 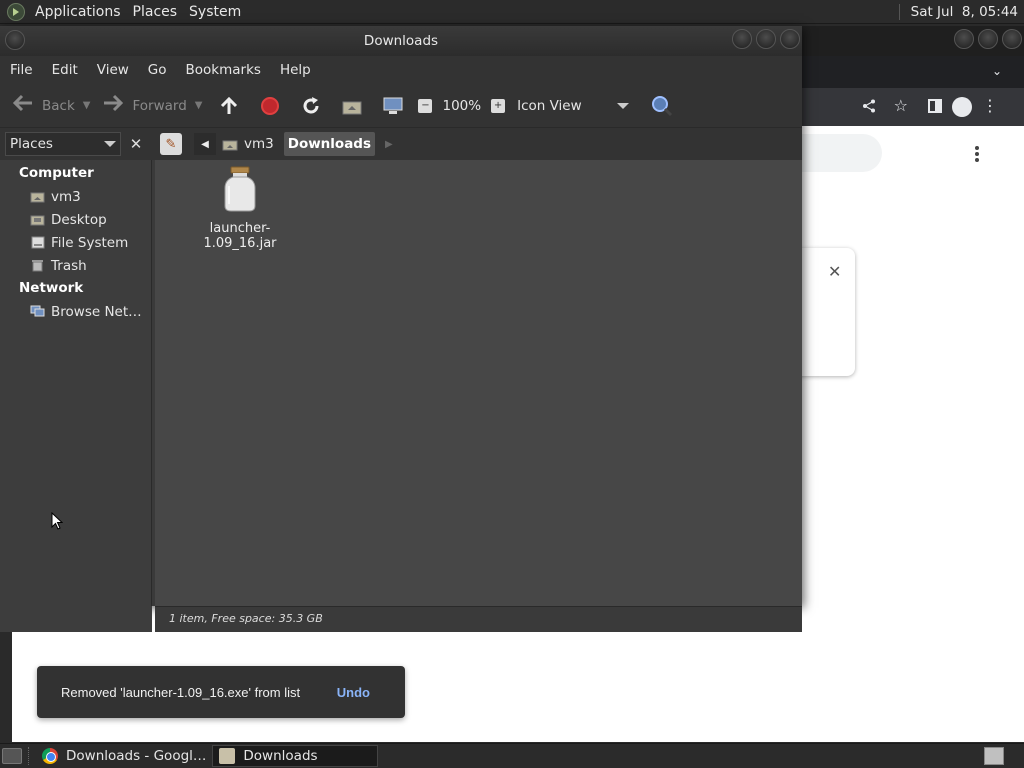 What do you see at coordinates (90, 242) in the screenshot?
I see `sidebar-item-label: File System` at bounding box center [90, 242].